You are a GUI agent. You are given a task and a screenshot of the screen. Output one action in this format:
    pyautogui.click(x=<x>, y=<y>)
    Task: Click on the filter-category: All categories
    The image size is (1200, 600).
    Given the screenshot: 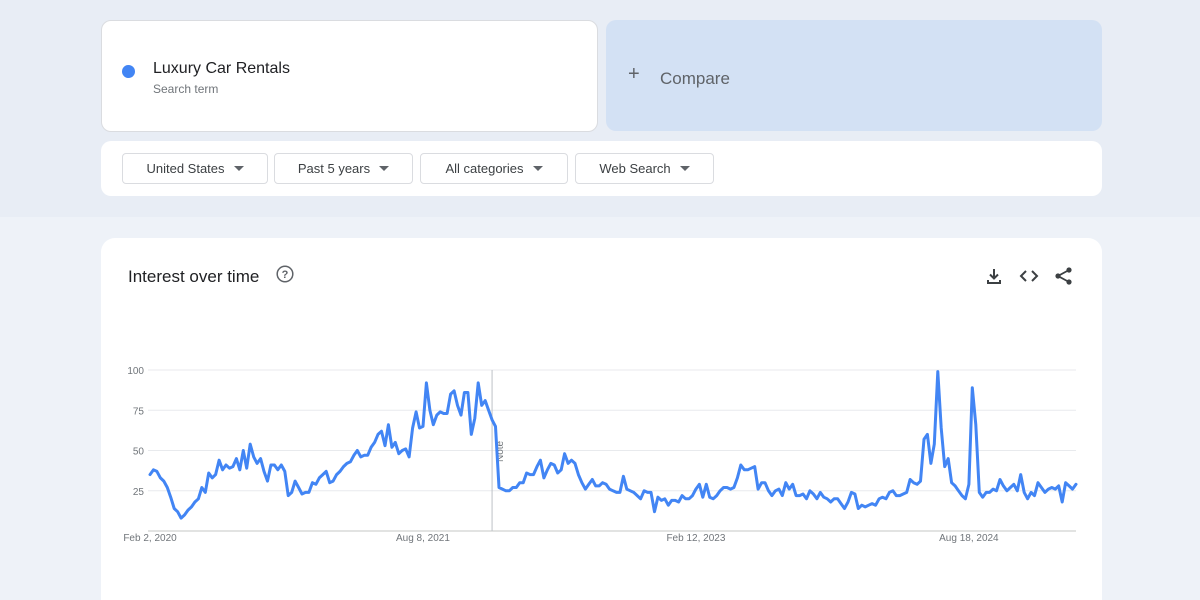 What is the action you would take?
    pyautogui.click(x=494, y=168)
    